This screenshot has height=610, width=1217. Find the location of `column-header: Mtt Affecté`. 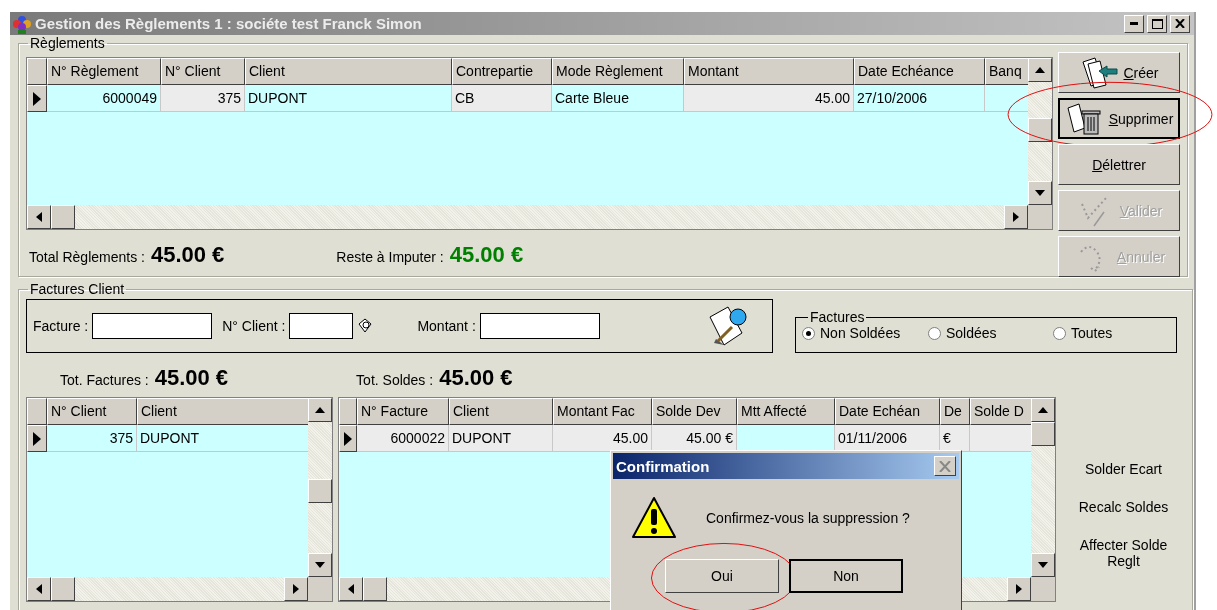

column-header: Mtt Affecté is located at coordinates (786, 411).